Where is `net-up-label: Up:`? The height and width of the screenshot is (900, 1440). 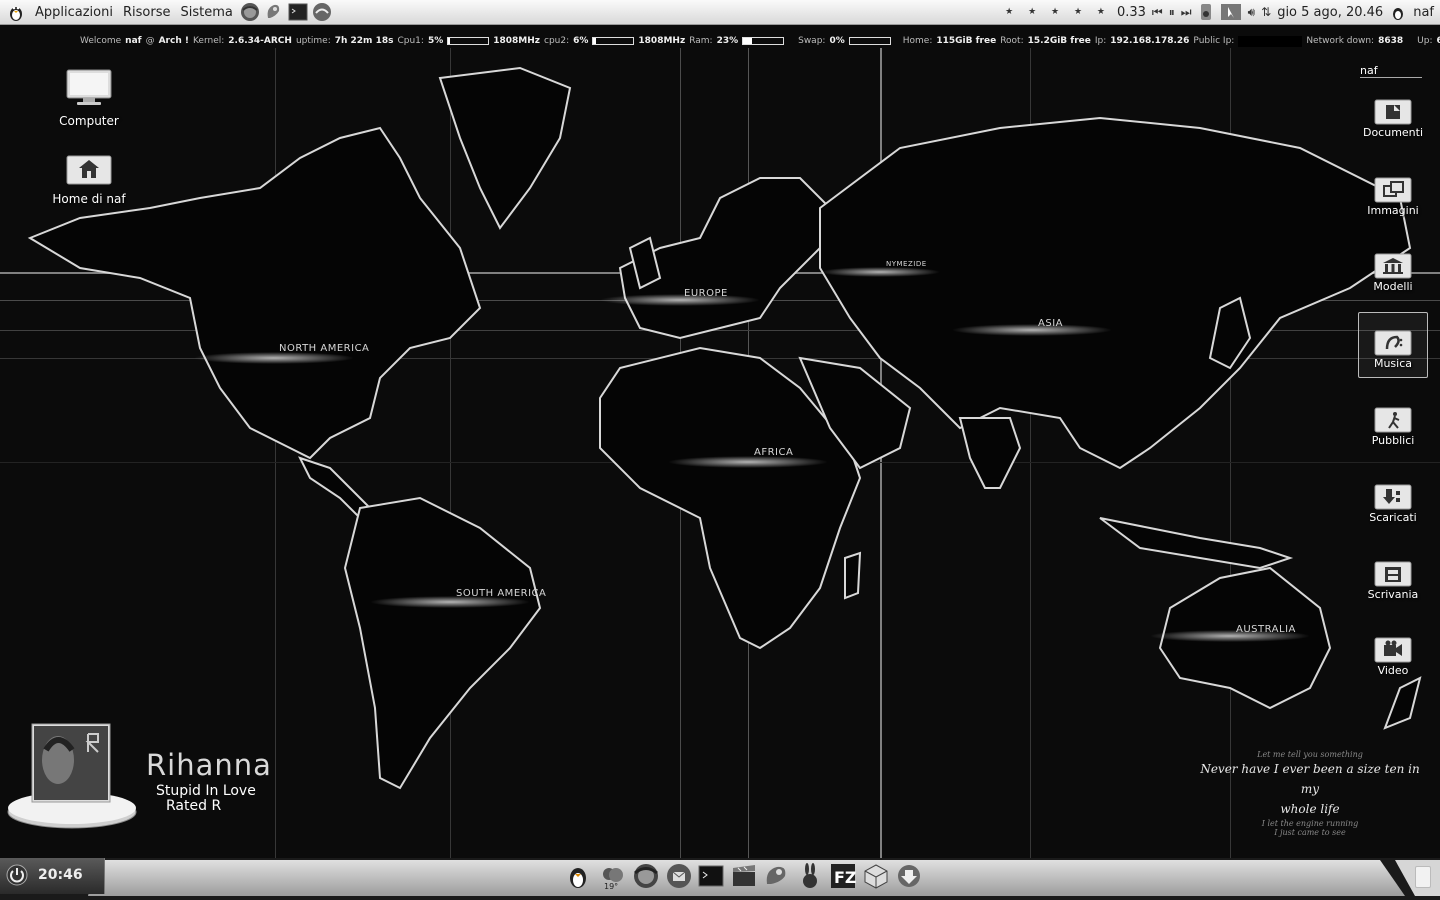
net-up-label: Up: is located at coordinates (1425, 41).